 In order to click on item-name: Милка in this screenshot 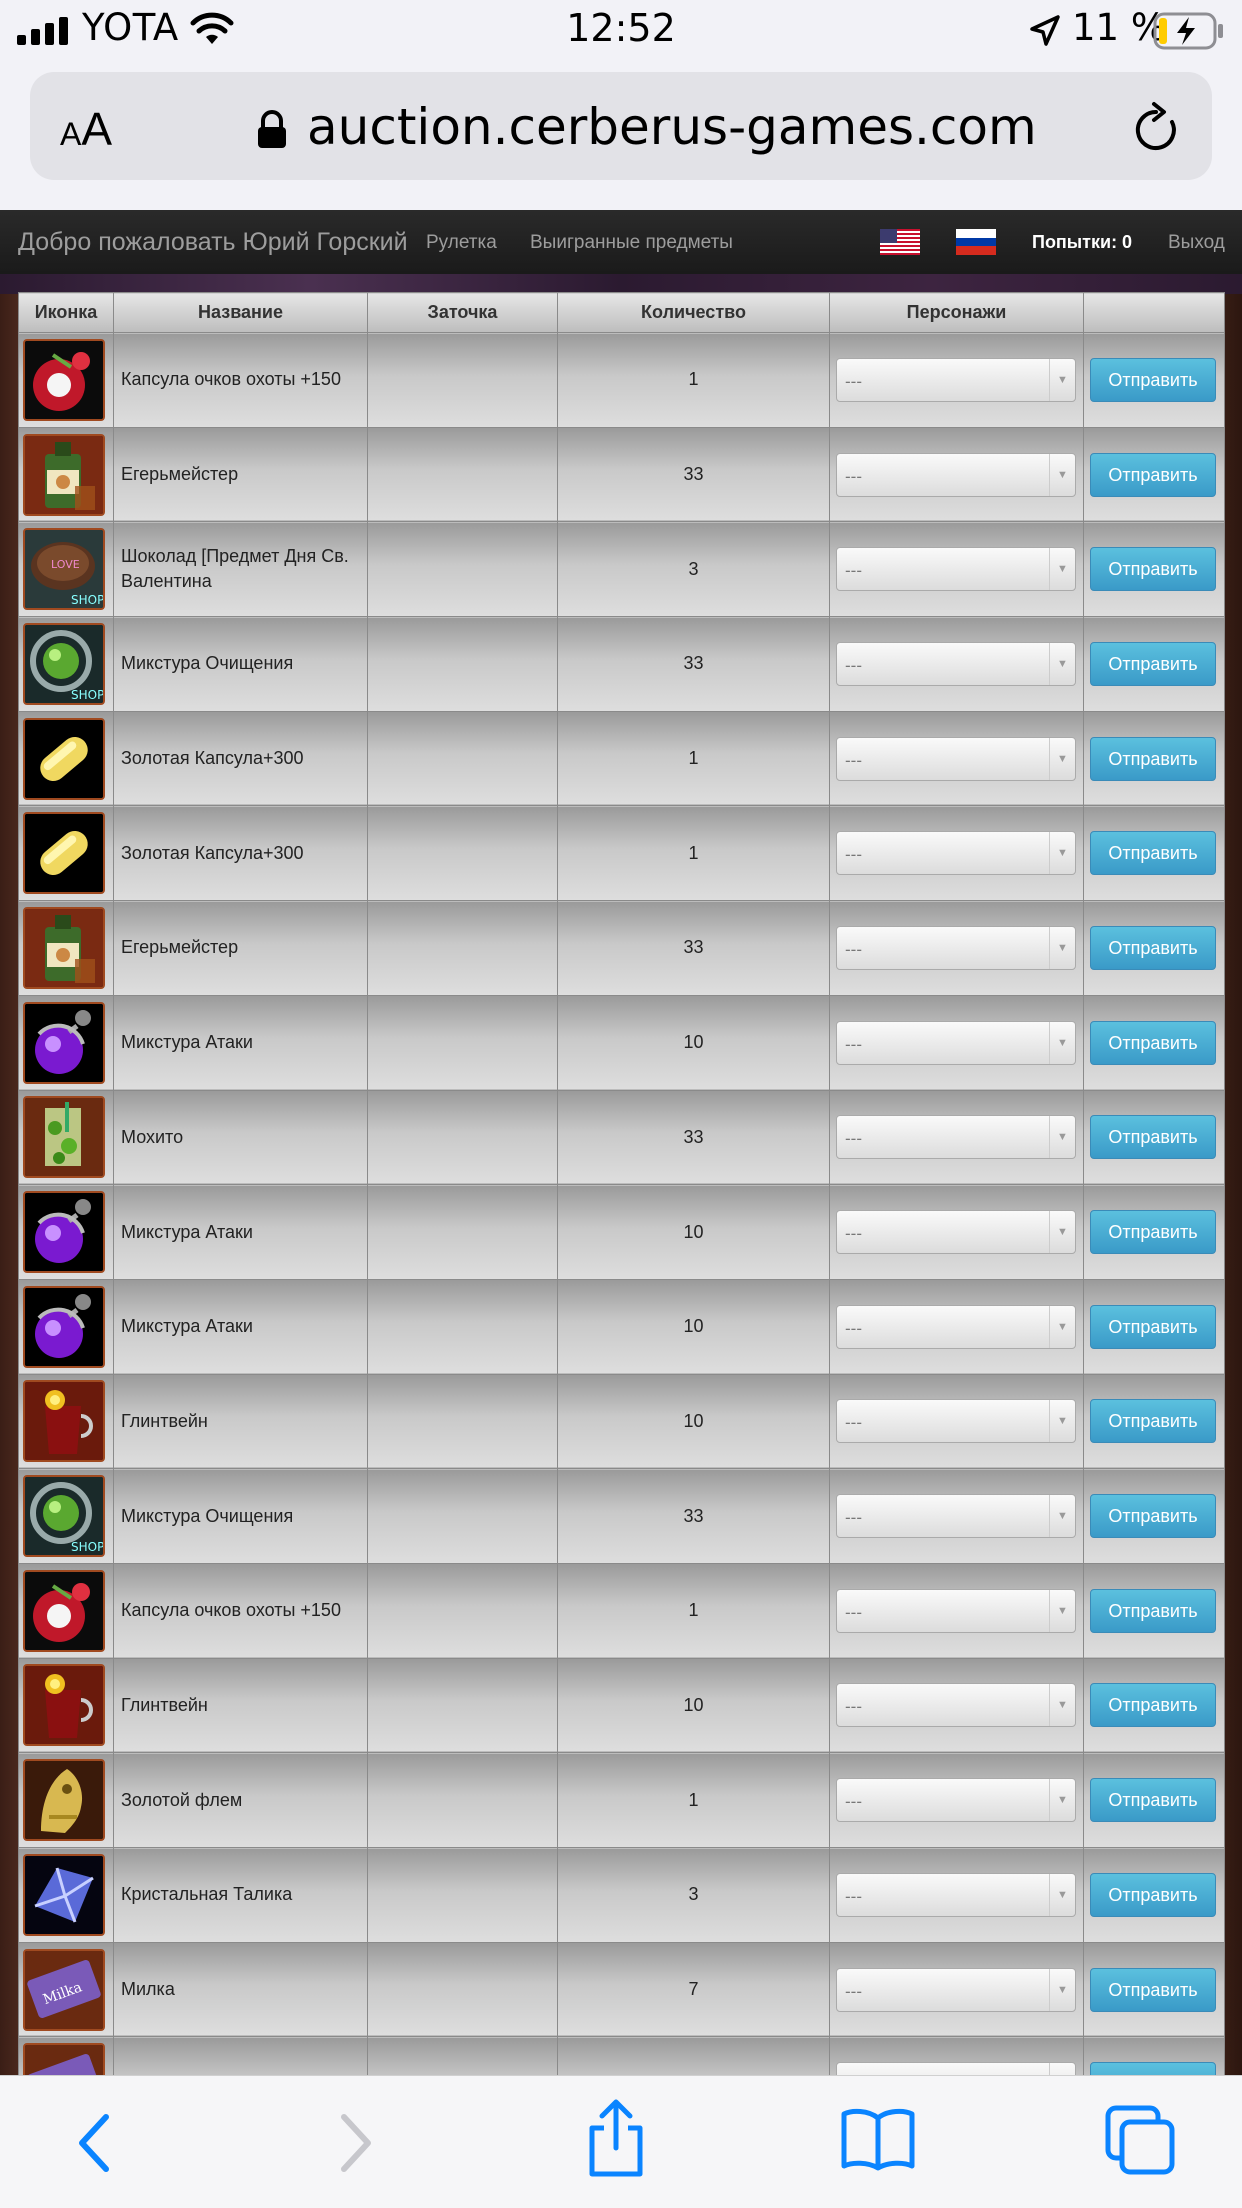, I will do `click(240, 1989)`.